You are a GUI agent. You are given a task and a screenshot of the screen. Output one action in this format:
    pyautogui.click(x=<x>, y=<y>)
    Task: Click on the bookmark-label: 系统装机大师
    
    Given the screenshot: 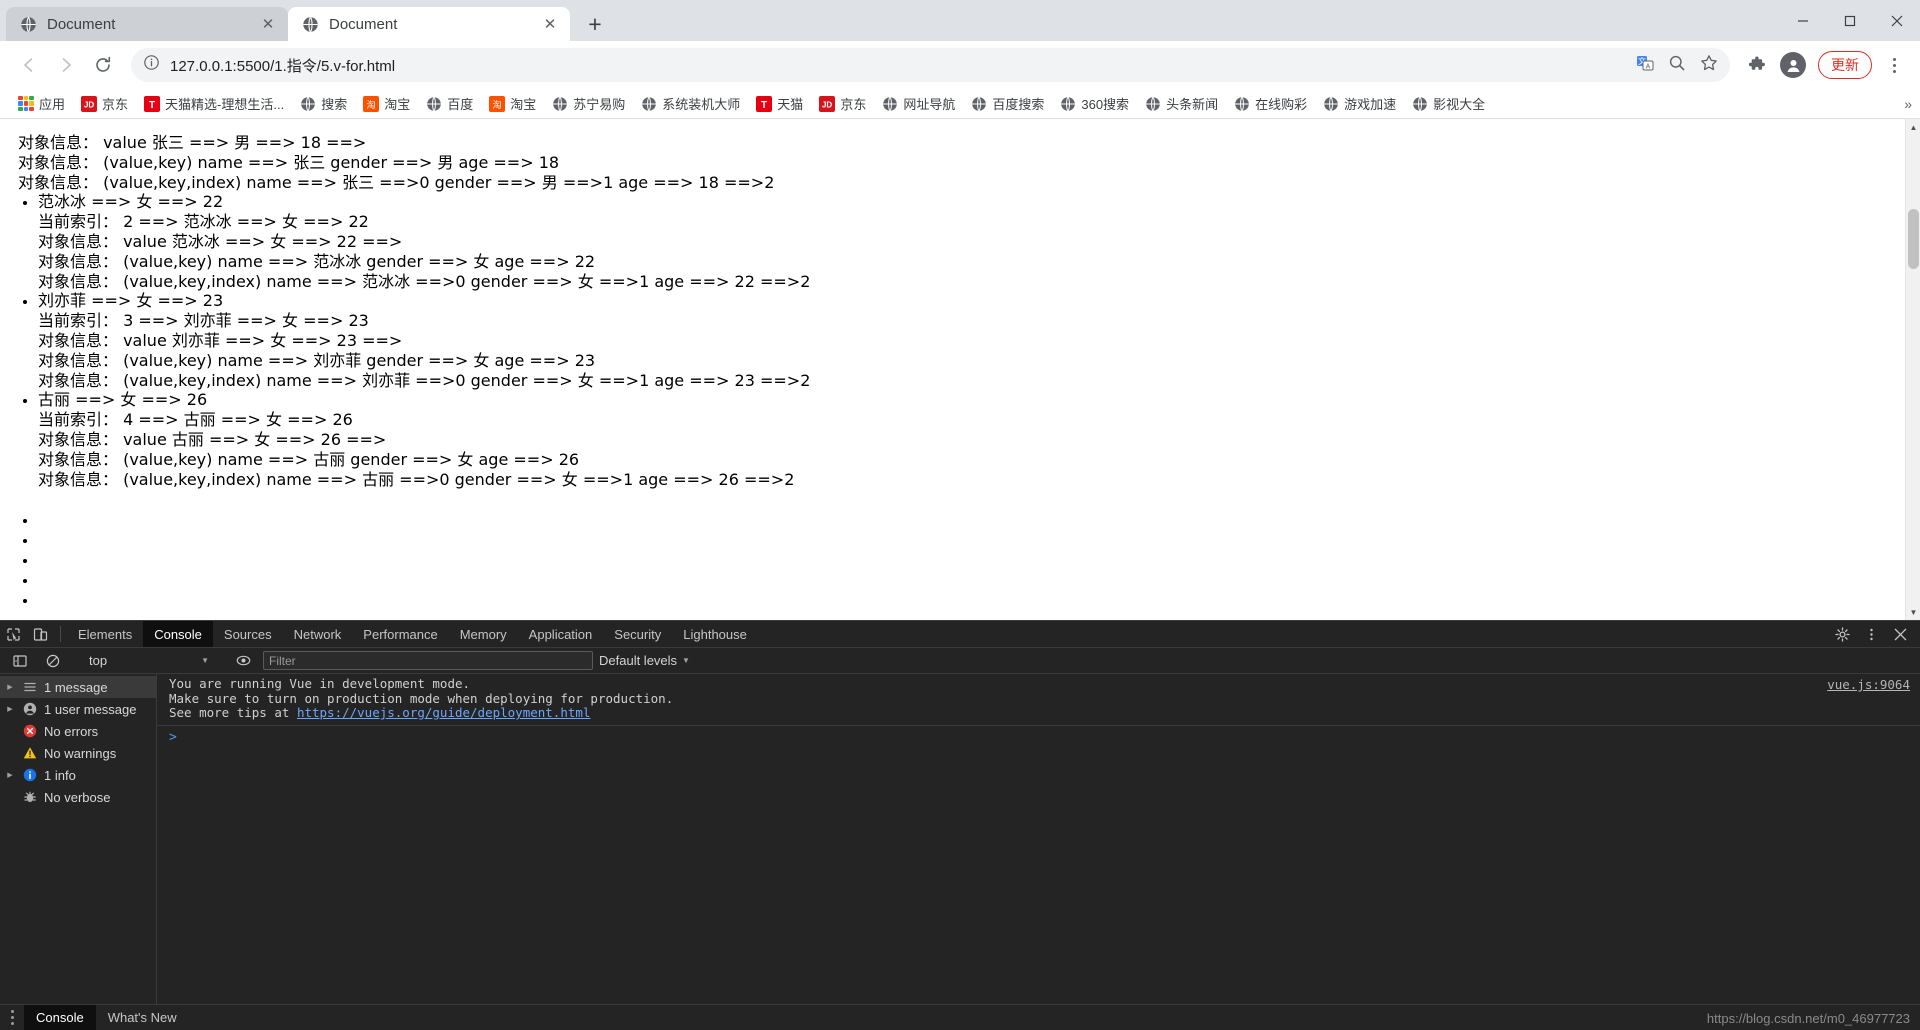 What is the action you would take?
    pyautogui.click(x=701, y=104)
    